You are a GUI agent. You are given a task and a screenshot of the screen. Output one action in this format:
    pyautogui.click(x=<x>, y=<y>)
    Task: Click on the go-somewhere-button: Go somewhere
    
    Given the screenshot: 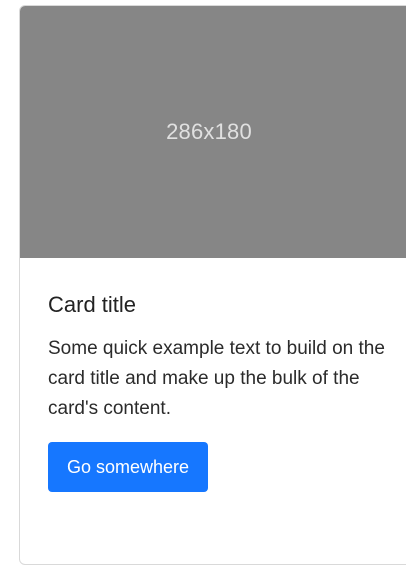 What is the action you would take?
    pyautogui.click(x=128, y=467)
    